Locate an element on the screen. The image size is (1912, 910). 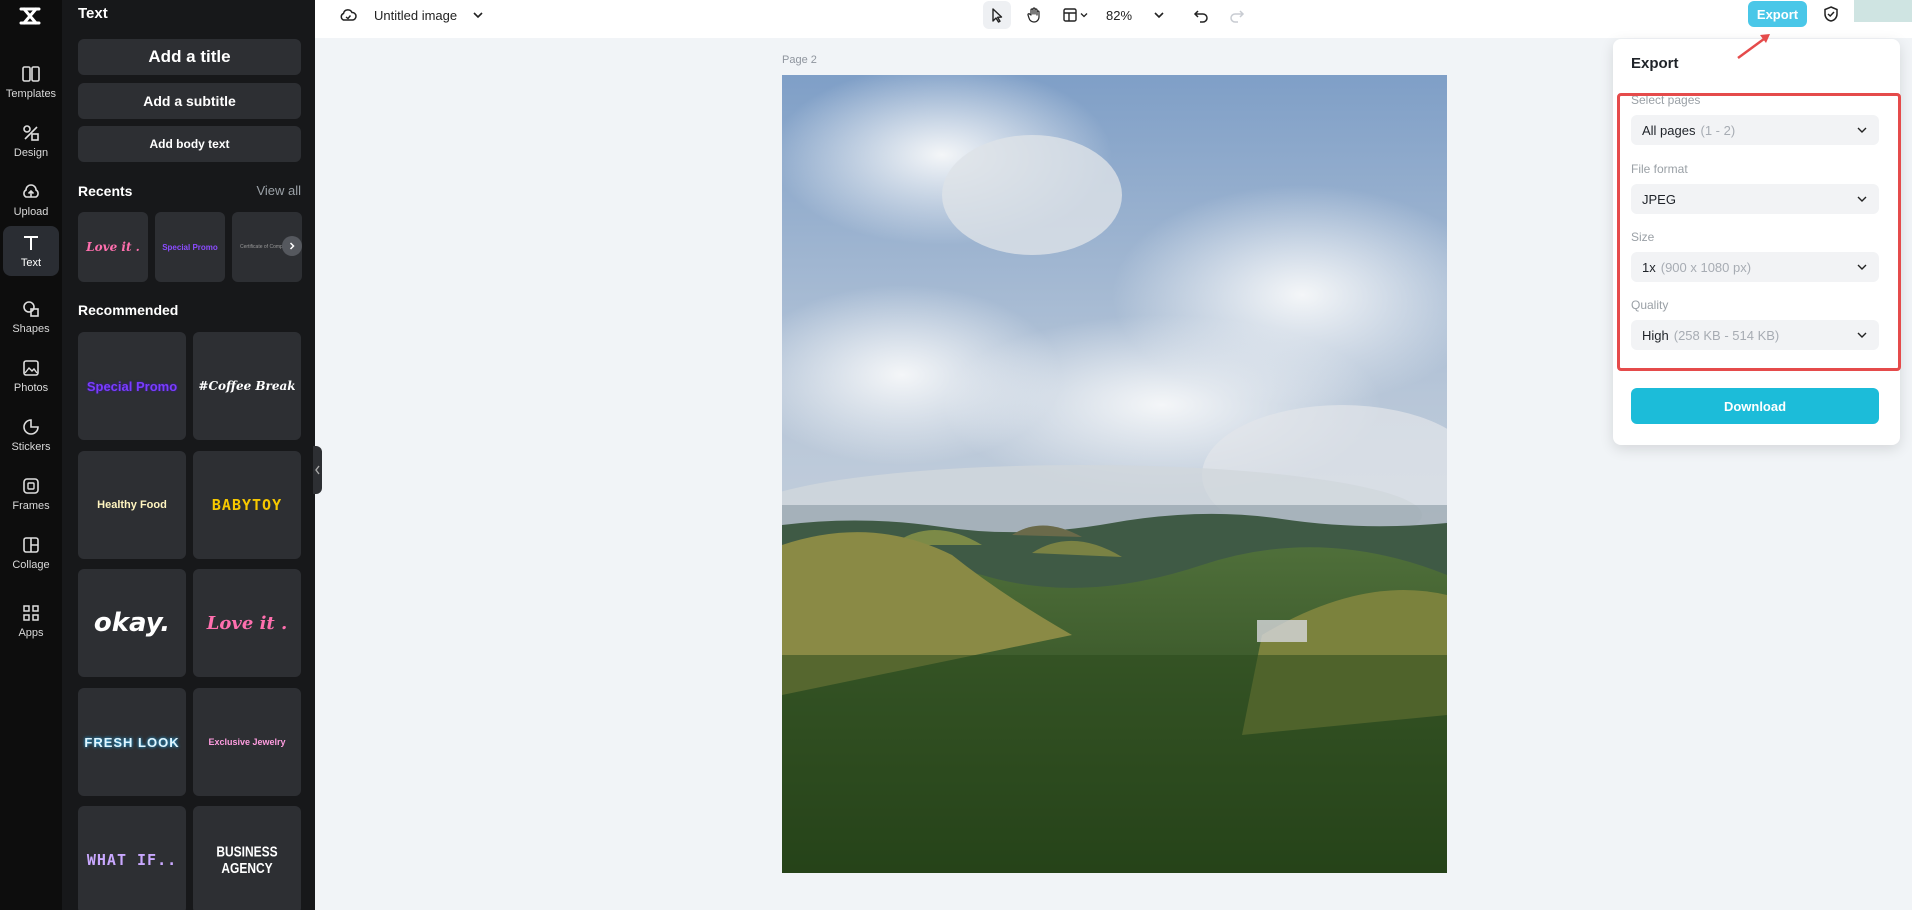
recent-item-label: Special Promo is located at coordinates (190, 247).